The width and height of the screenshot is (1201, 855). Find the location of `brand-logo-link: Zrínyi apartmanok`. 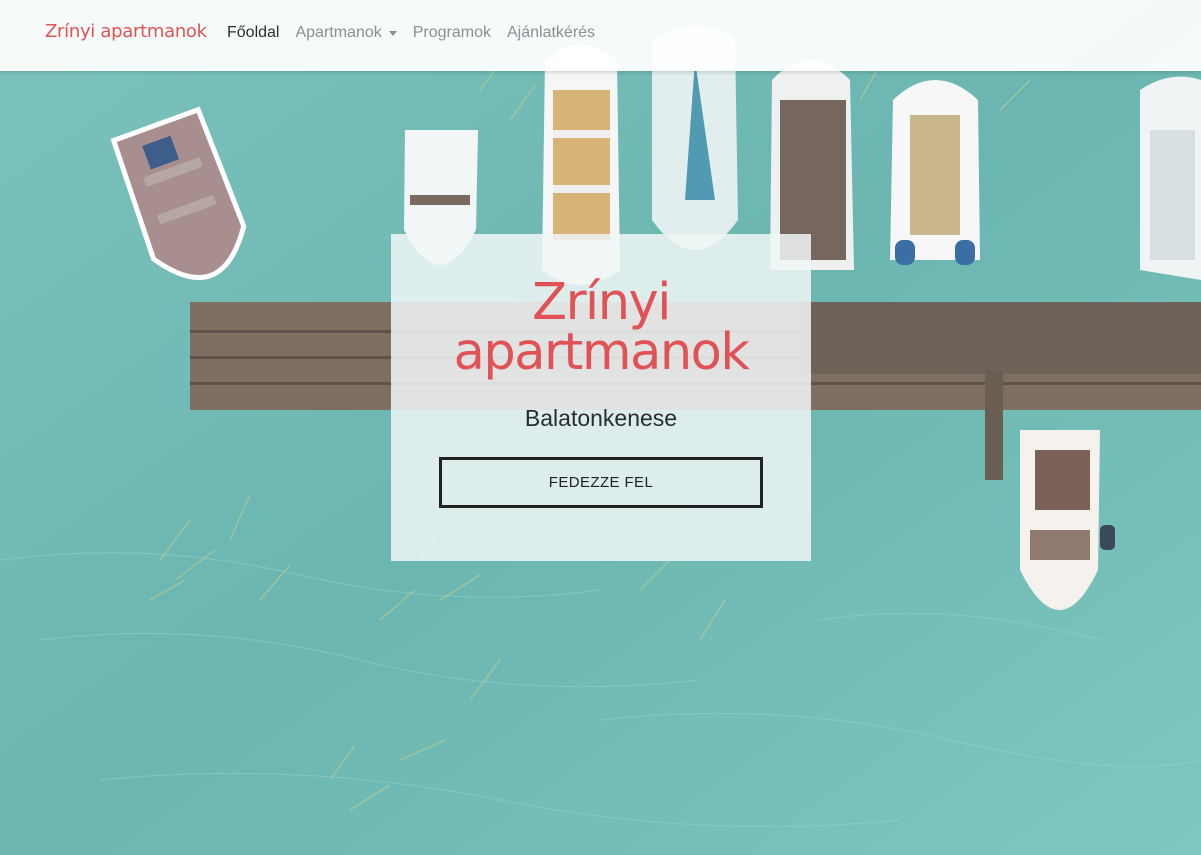

brand-logo-link: Zrínyi apartmanok is located at coordinates (126, 31).